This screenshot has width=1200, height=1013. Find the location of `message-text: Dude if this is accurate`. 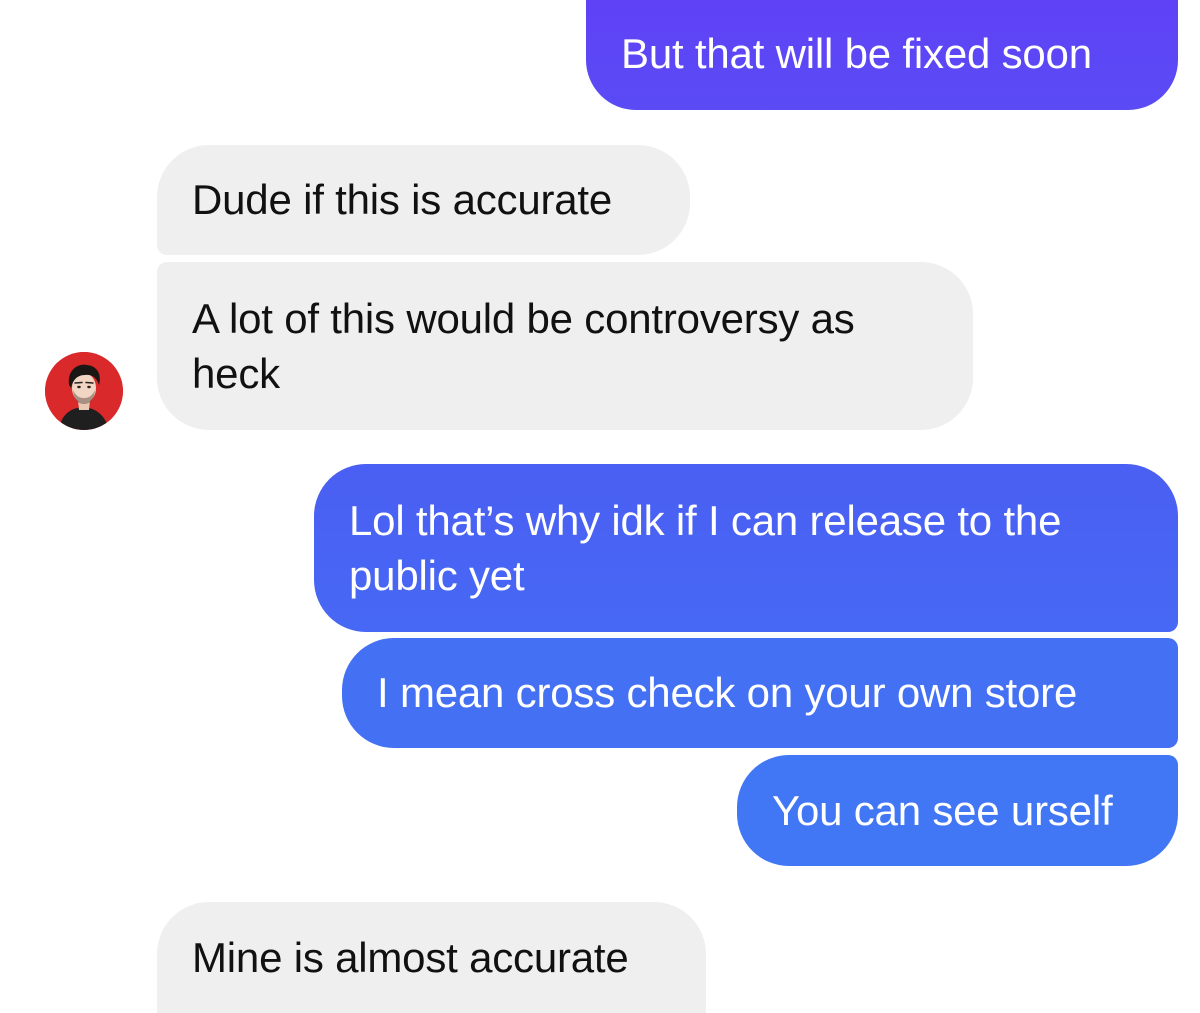

message-text: Dude if this is accurate is located at coordinates (402, 199).